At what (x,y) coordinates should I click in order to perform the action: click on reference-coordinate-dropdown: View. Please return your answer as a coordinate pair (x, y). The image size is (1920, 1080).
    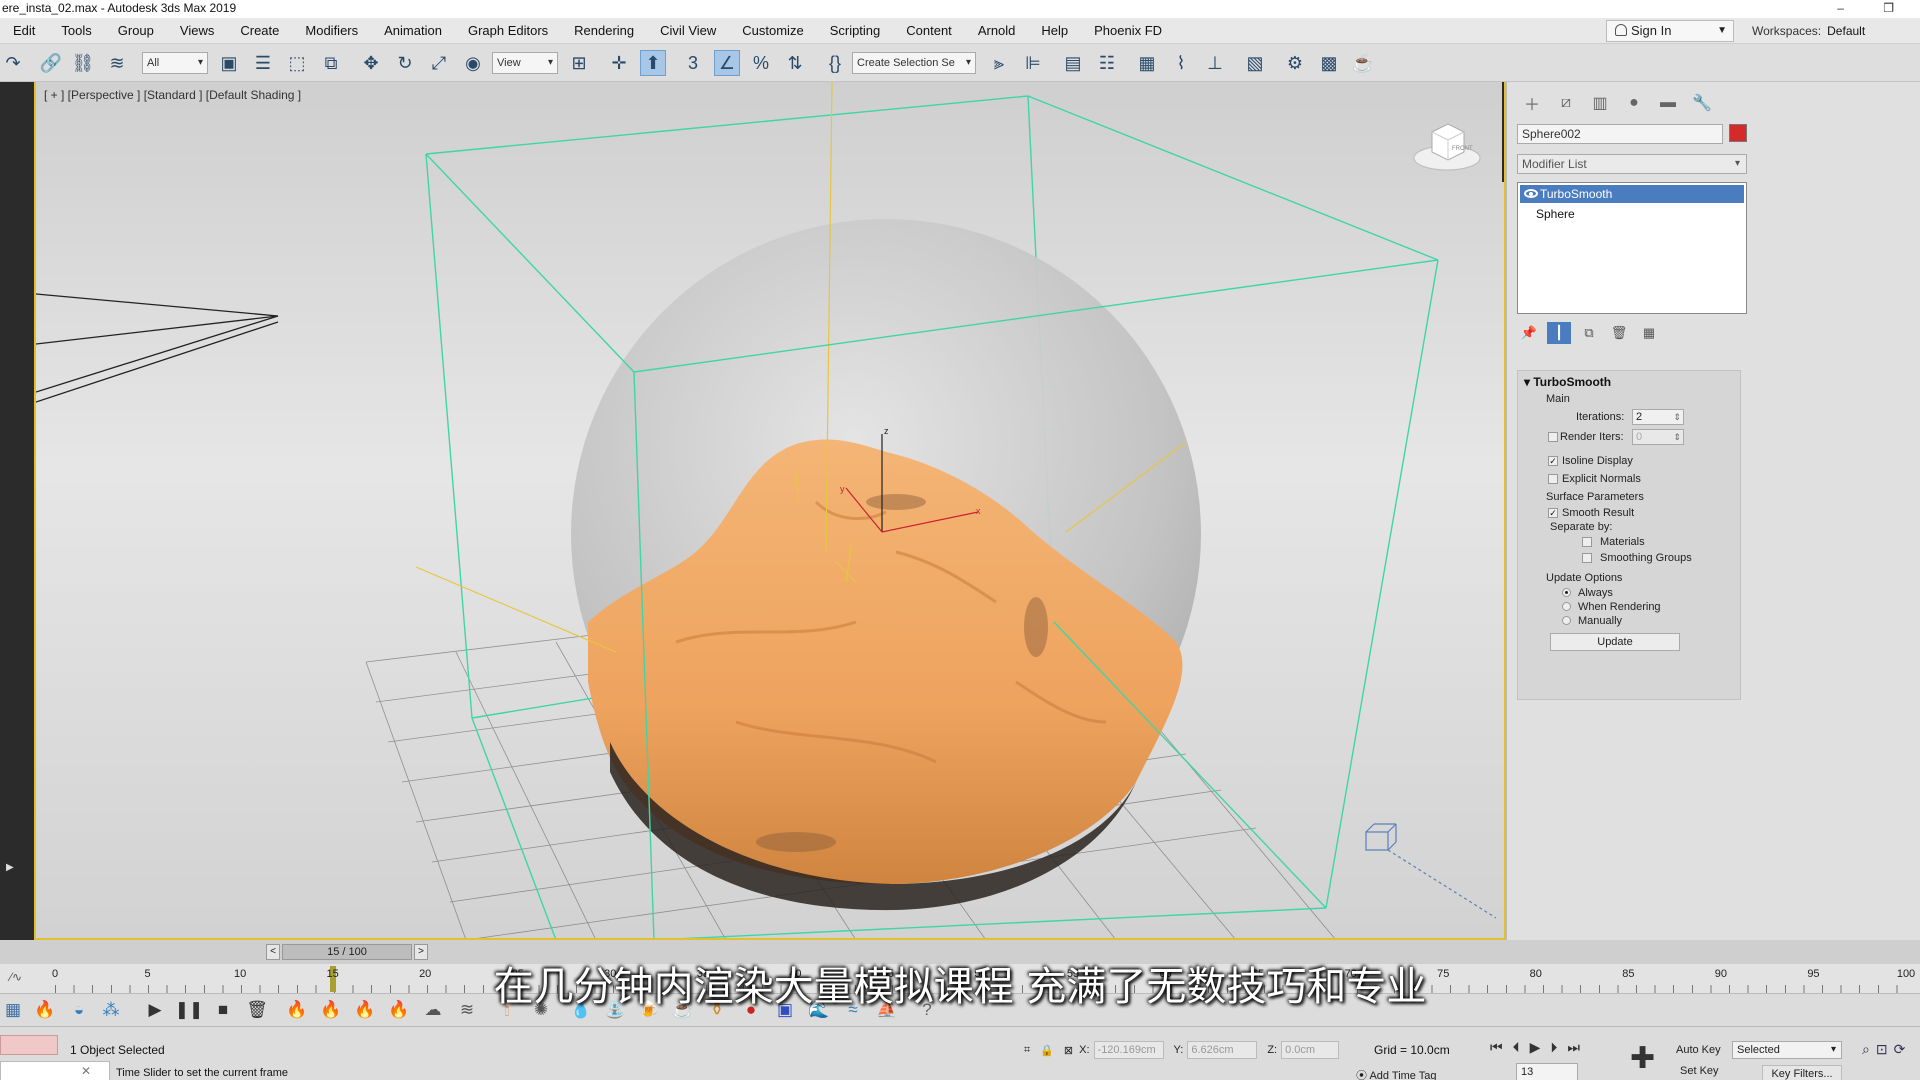
    Looking at the image, I should click on (525, 63).